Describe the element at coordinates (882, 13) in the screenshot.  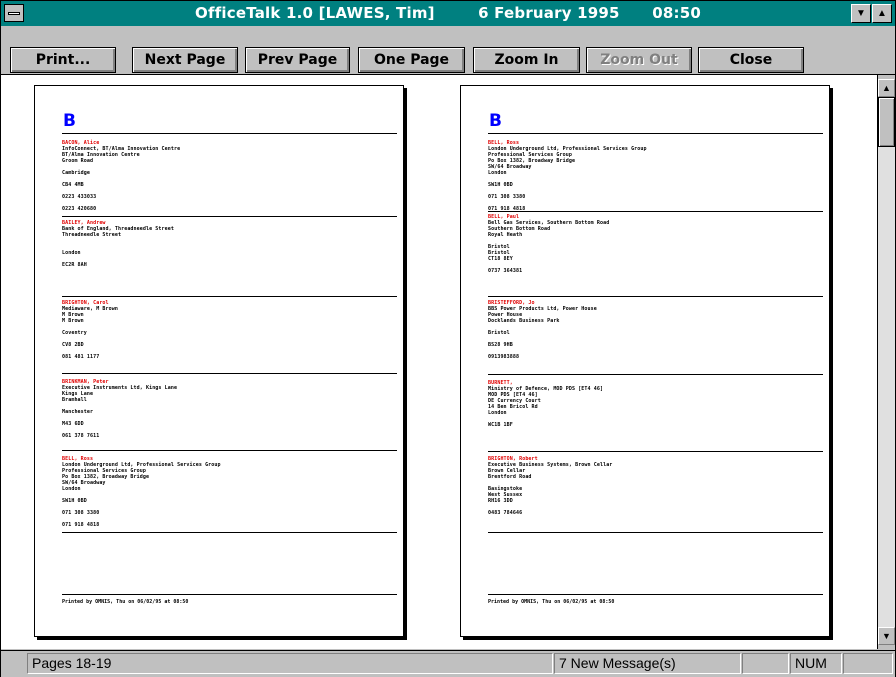
I see `maximize-button: ▲` at that location.